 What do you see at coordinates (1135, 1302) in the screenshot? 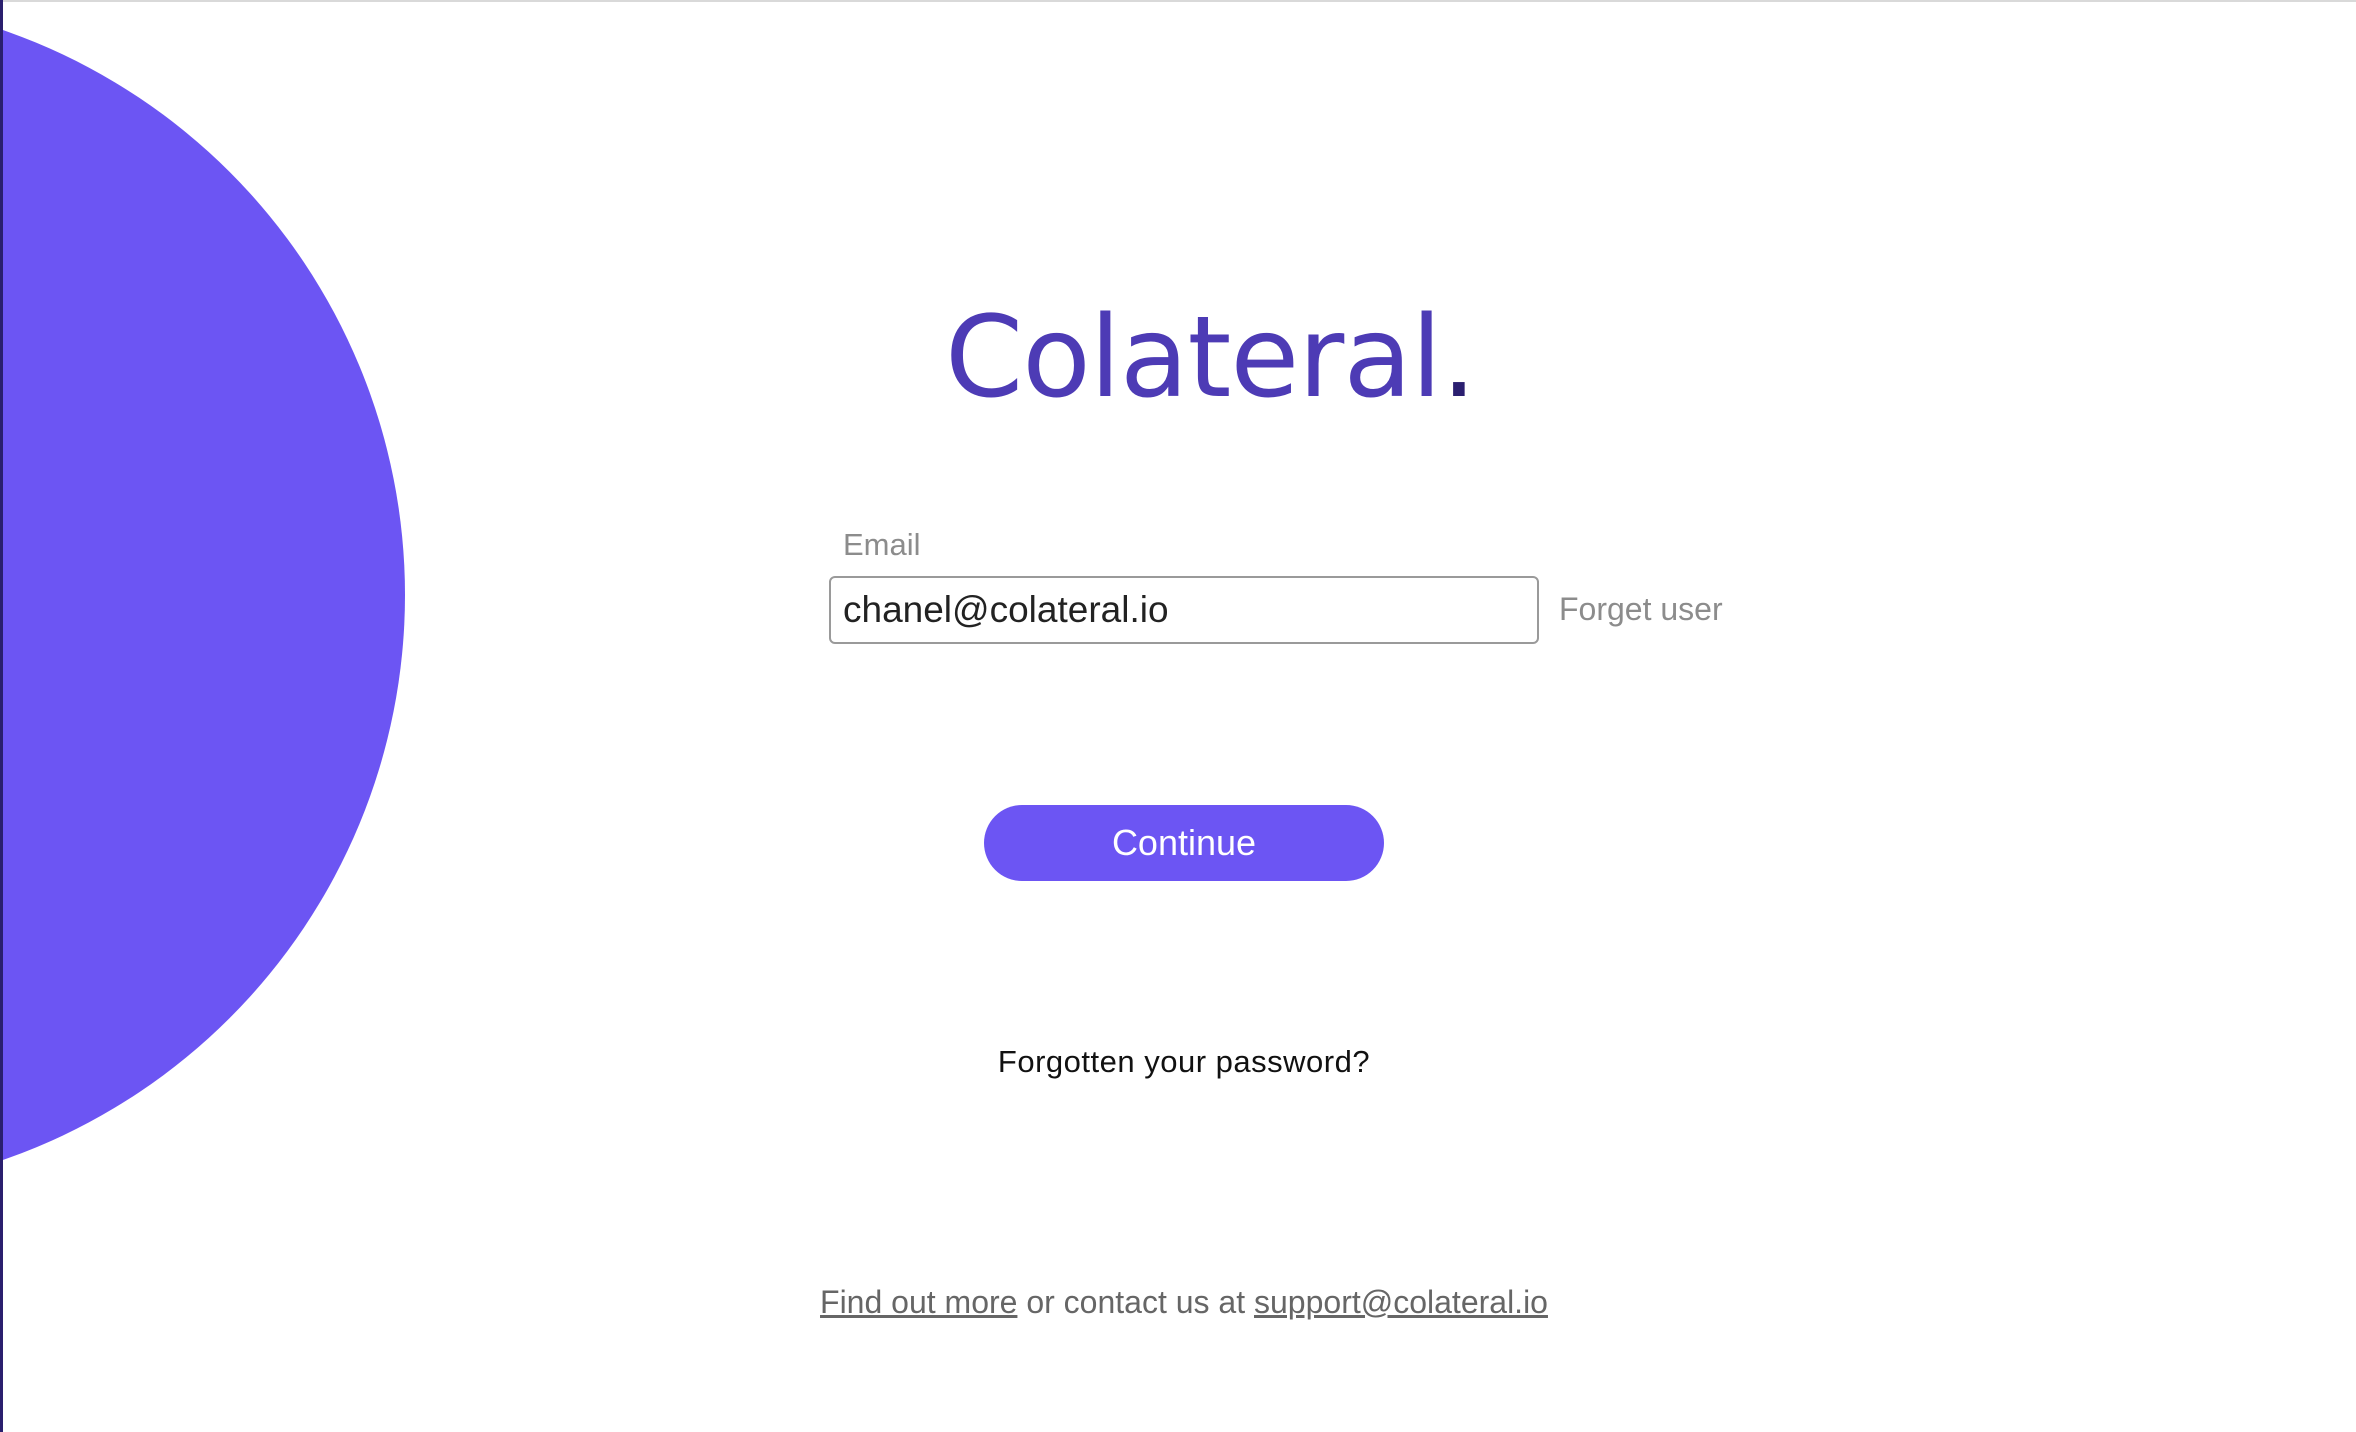
I see `footer-contact-text: or contact us at` at bounding box center [1135, 1302].